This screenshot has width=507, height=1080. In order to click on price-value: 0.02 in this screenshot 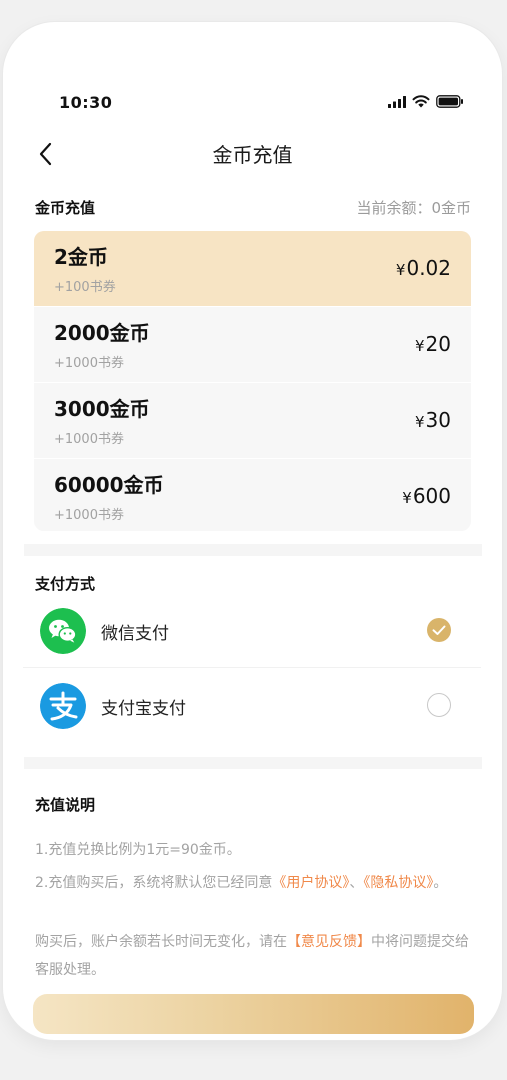, I will do `click(428, 268)`.